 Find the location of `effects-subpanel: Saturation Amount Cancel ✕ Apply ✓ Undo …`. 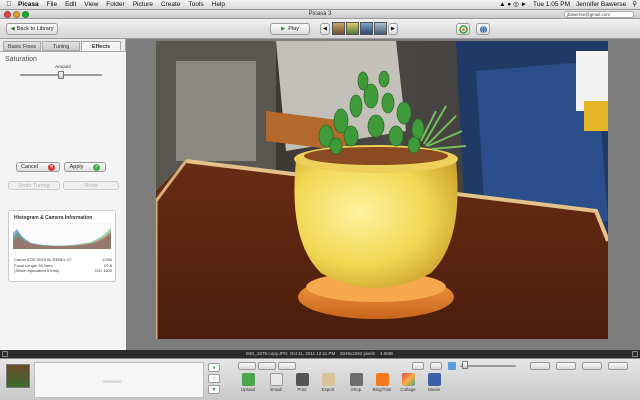

effects-subpanel: Saturation Amount Cancel ✕ Apply ✓ Undo … is located at coordinates (63, 200).